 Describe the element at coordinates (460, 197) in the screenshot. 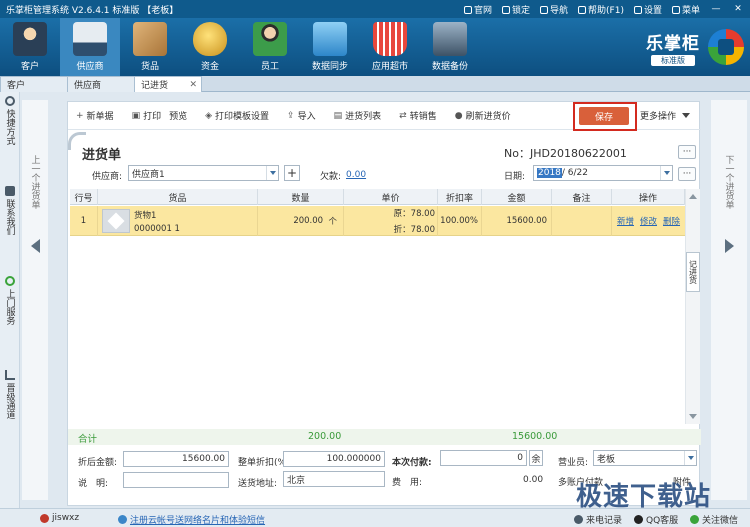

I see `col-header-discount: 折扣率` at that location.